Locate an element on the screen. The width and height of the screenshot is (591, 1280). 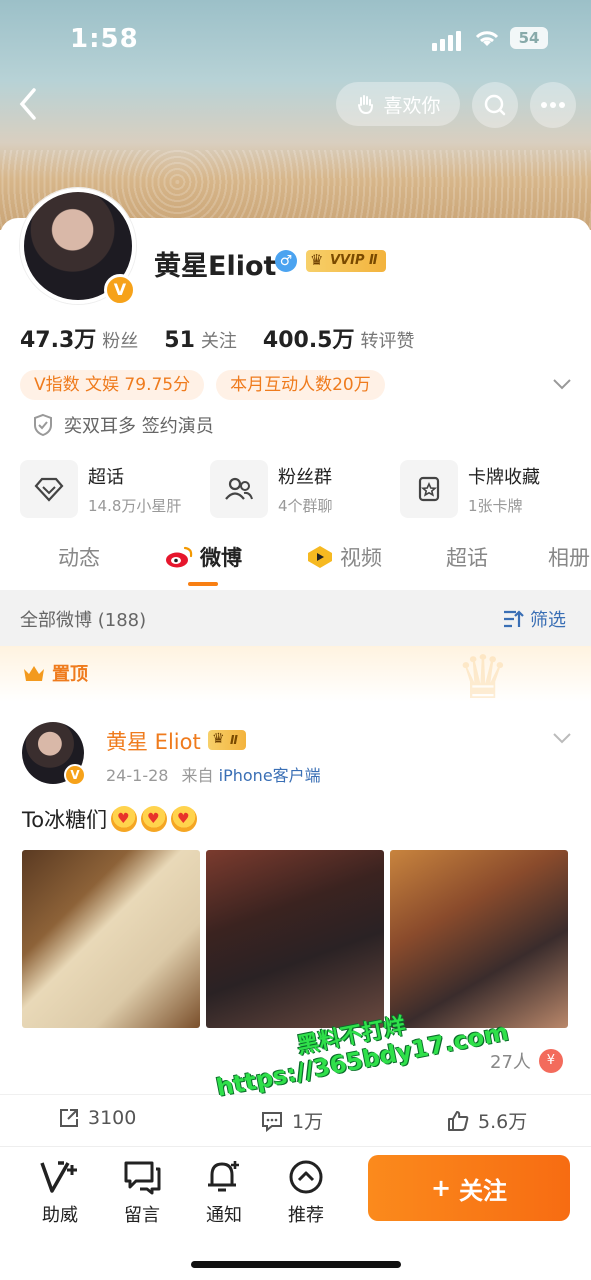
profile-tags: V指数 文娱 79.75分 本月互动人数20万 is located at coordinates (202, 385).